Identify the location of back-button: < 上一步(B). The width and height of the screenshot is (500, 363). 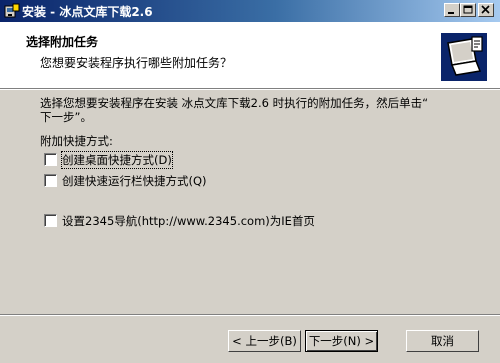
(264, 341).